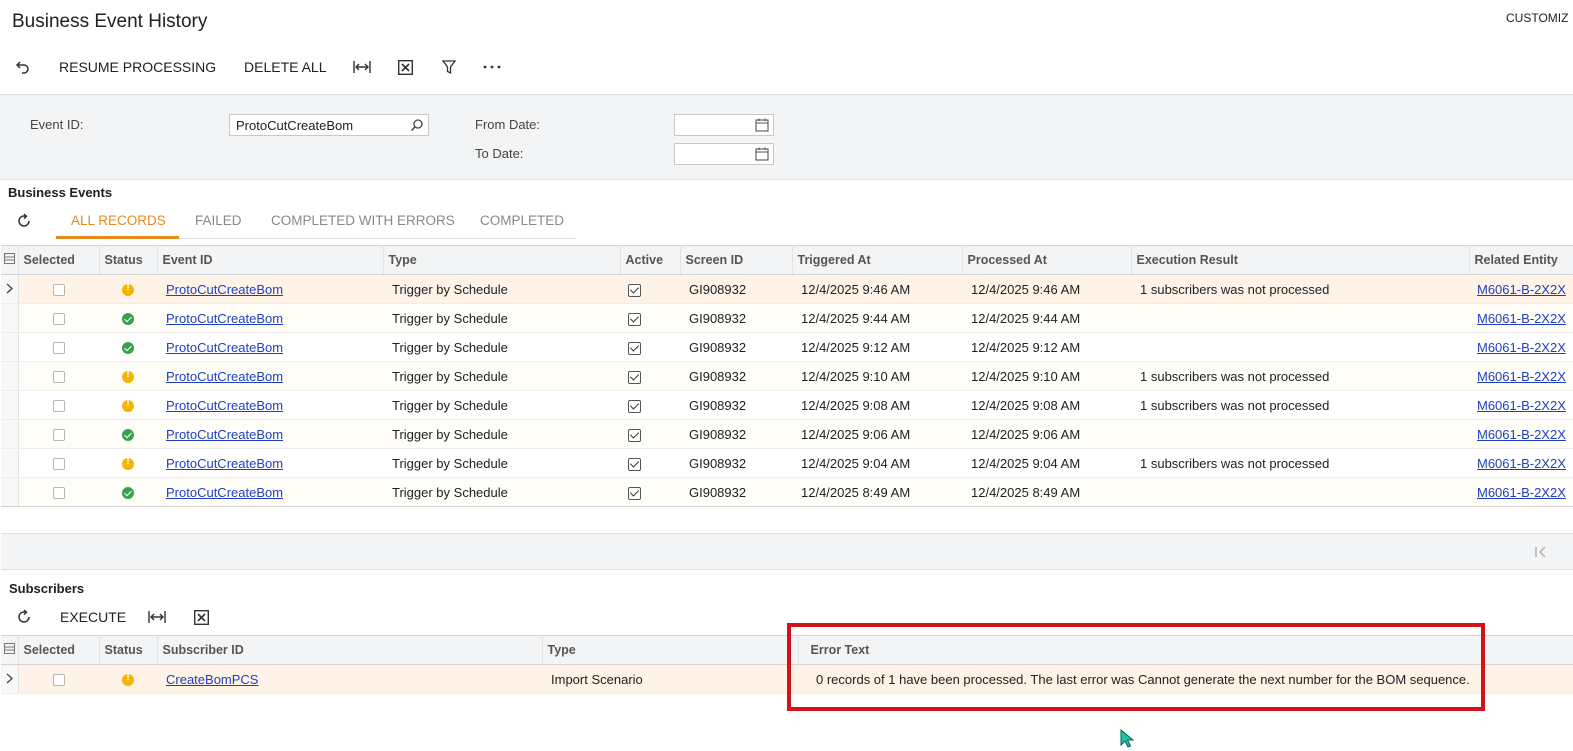 The image size is (1573, 751). What do you see at coordinates (1537, 18) in the screenshot?
I see `customize-menu: CUSTOMIZ` at bounding box center [1537, 18].